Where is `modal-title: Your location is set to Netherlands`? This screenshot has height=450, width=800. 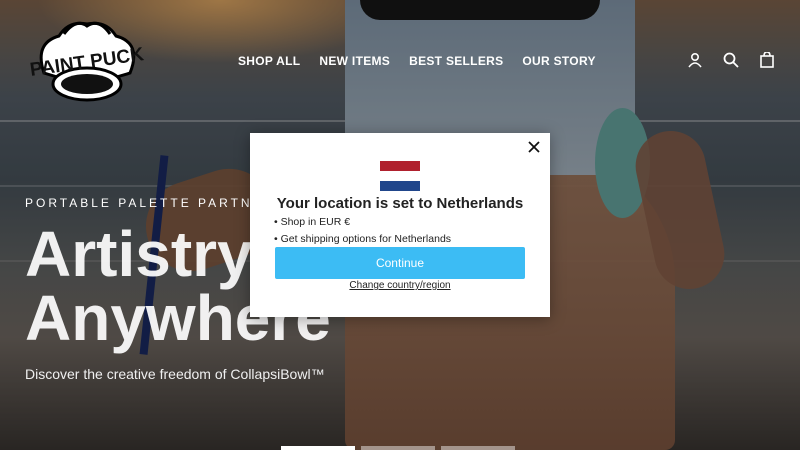
modal-title: Your location is set to Netherlands is located at coordinates (400, 203).